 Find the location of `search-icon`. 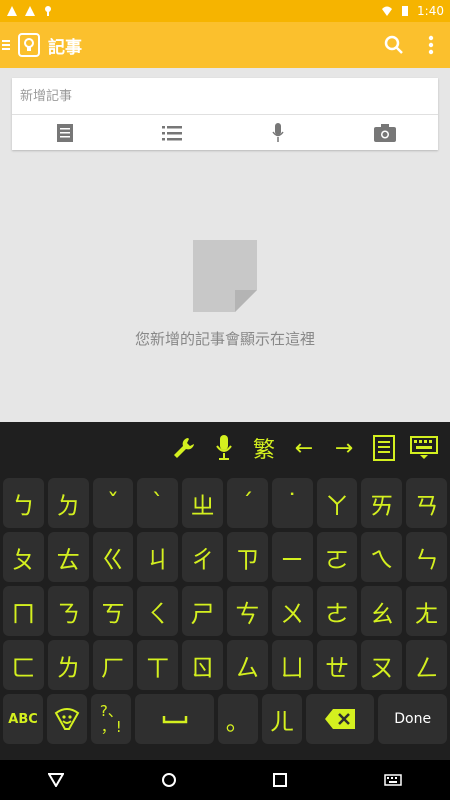

search-icon is located at coordinates (394, 45).